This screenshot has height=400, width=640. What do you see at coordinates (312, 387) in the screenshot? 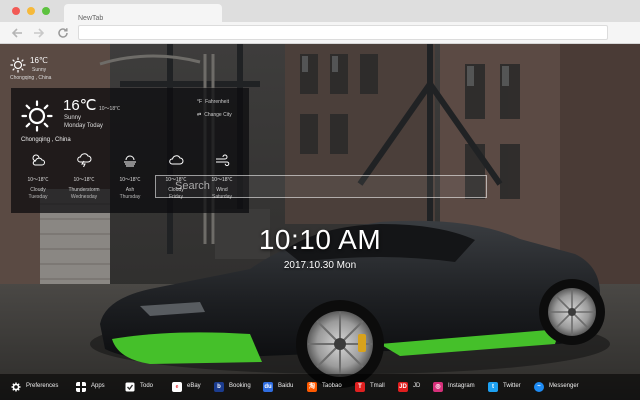
I see `taobao-icon: 淘` at bounding box center [312, 387].